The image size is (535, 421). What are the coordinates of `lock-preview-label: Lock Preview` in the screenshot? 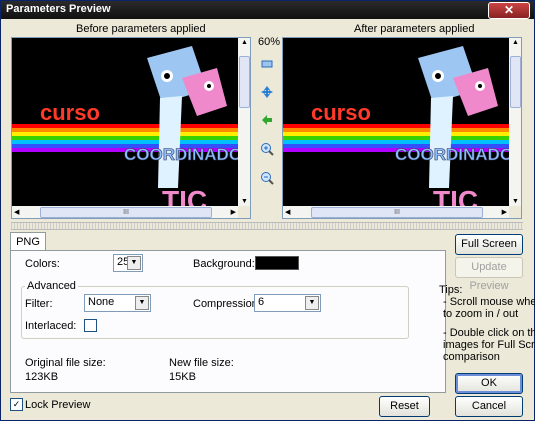 It's located at (58, 405).